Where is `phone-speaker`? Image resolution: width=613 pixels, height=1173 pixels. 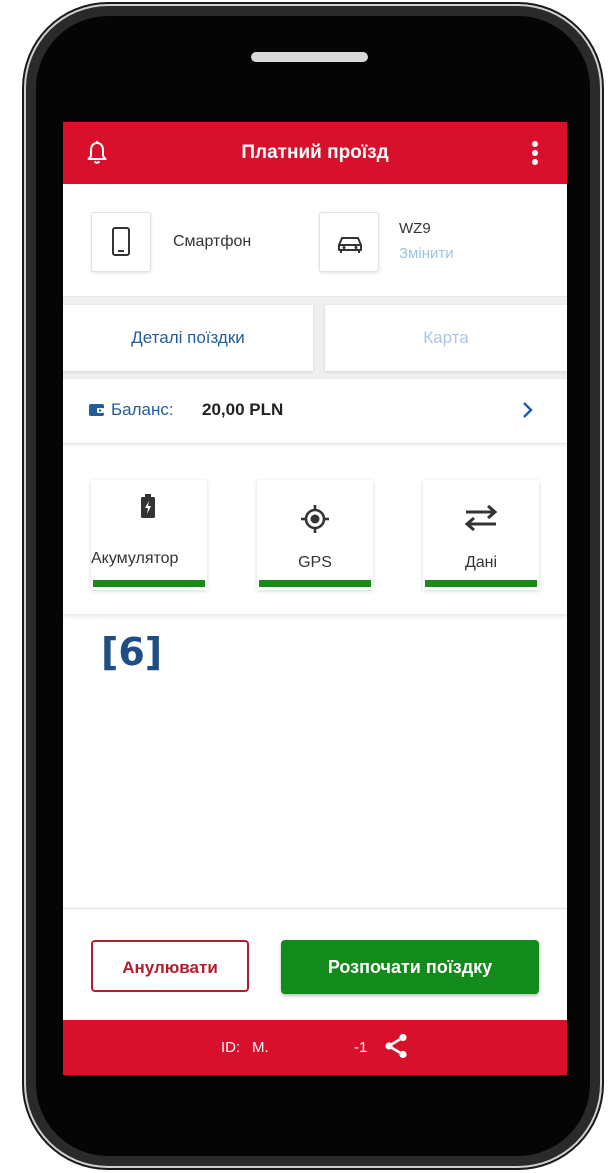
phone-speaker is located at coordinates (309, 57).